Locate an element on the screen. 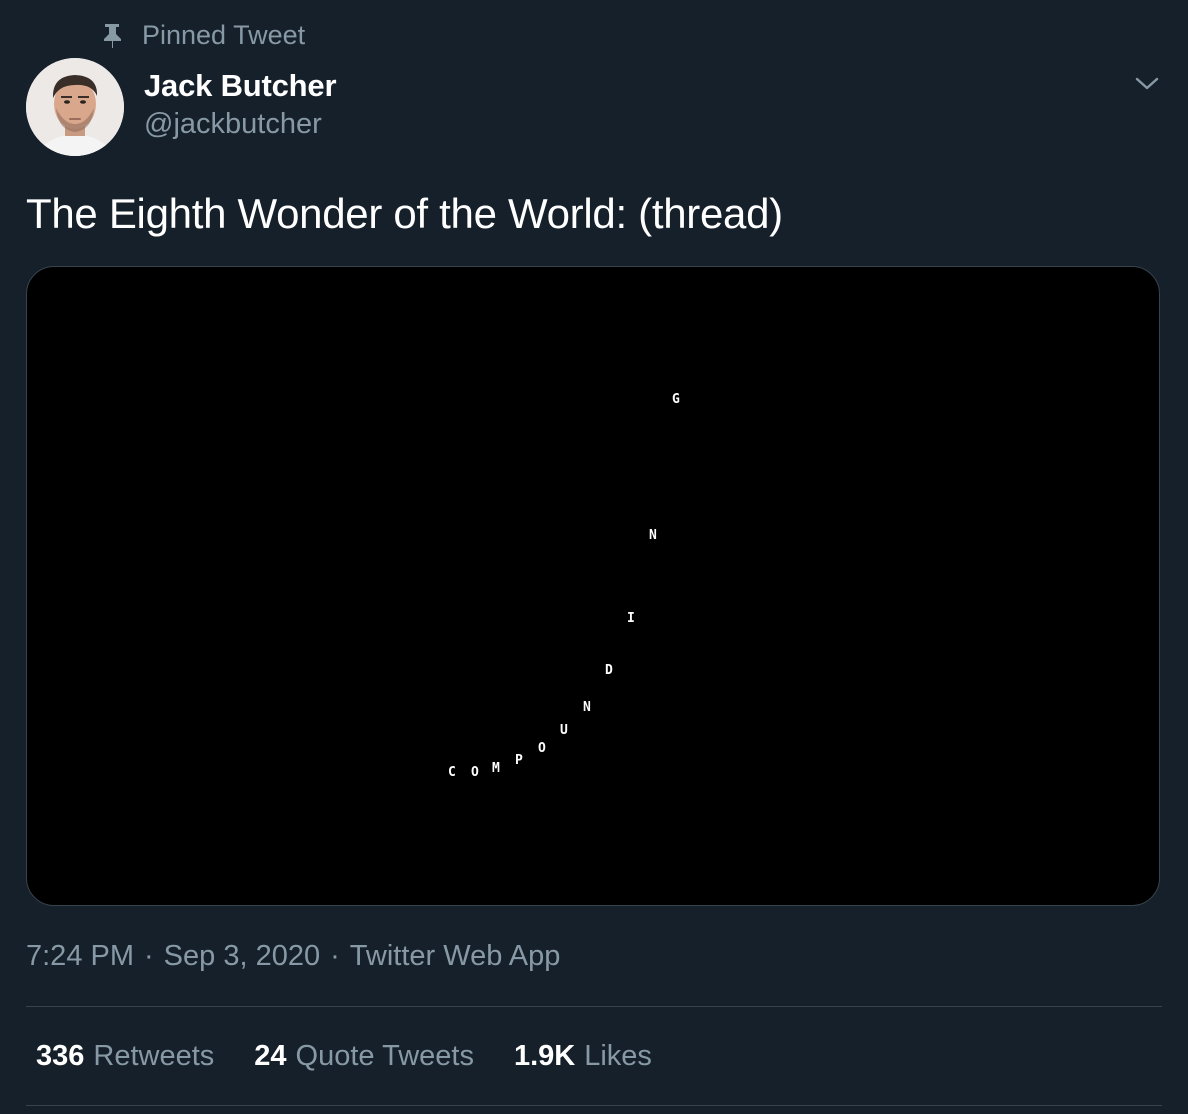 The image size is (1188, 1114). pinned-tweet-label: Pinned Tweet is located at coordinates (224, 34).